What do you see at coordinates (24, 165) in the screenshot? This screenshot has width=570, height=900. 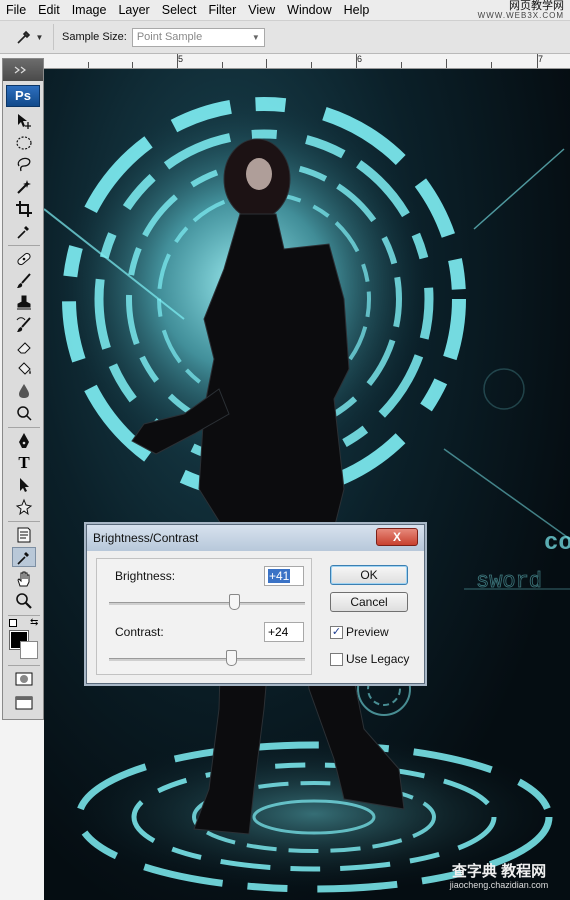 I see `lasso-tool` at bounding box center [24, 165].